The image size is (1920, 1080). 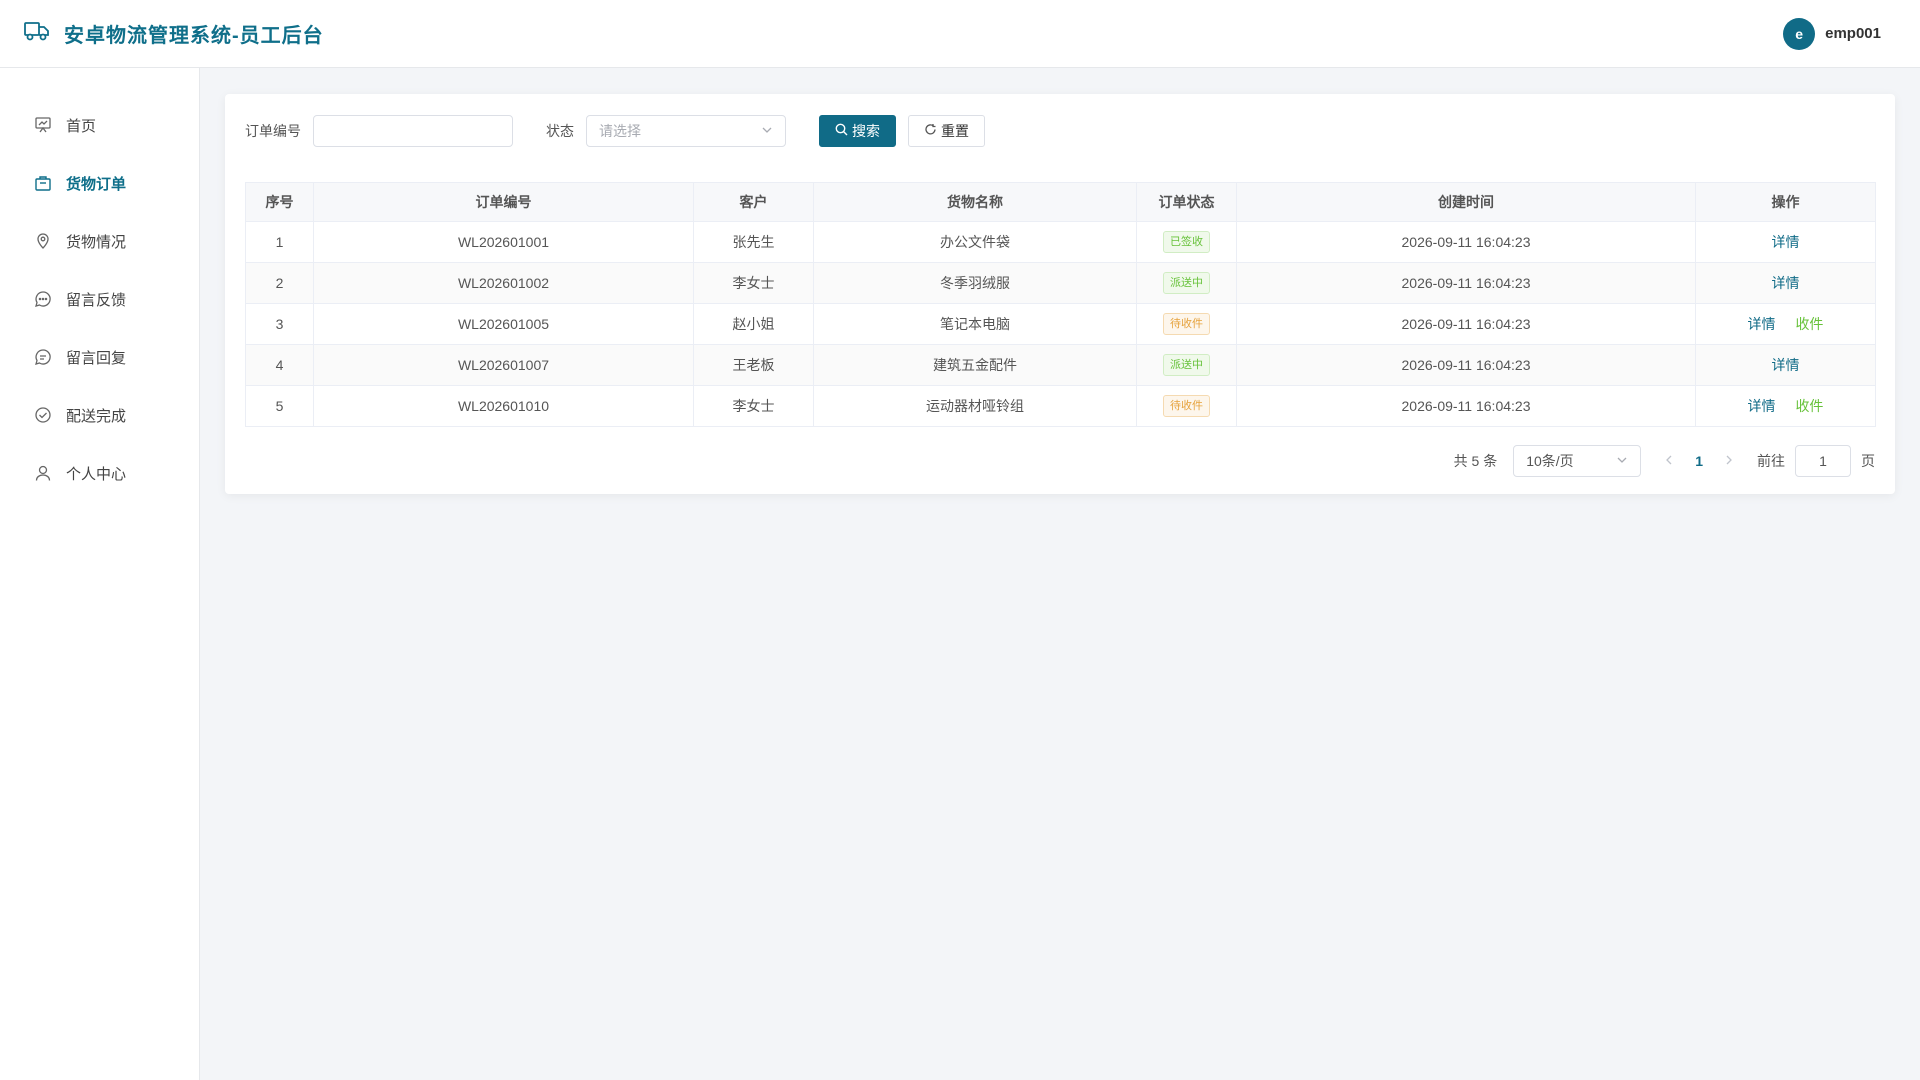 What do you see at coordinates (43, 125) in the screenshot?
I see `monitor-icon` at bounding box center [43, 125].